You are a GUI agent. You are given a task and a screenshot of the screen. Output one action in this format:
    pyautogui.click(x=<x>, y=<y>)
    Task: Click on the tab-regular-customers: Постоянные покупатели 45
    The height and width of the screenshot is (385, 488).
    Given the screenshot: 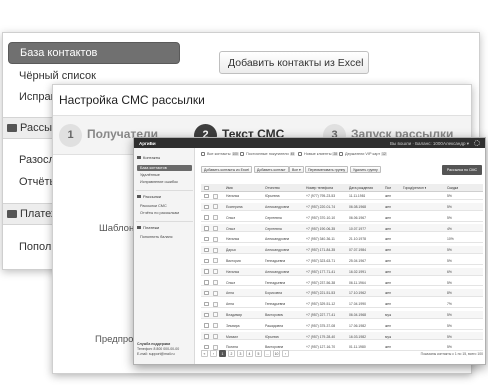 What is the action you would take?
    pyautogui.click(x=268, y=154)
    